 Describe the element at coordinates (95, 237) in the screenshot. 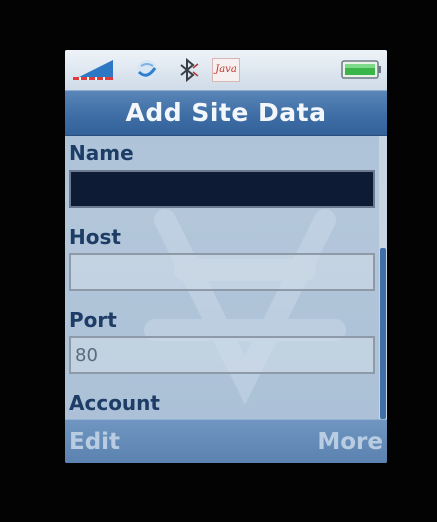

I see `host-label: Host` at that location.